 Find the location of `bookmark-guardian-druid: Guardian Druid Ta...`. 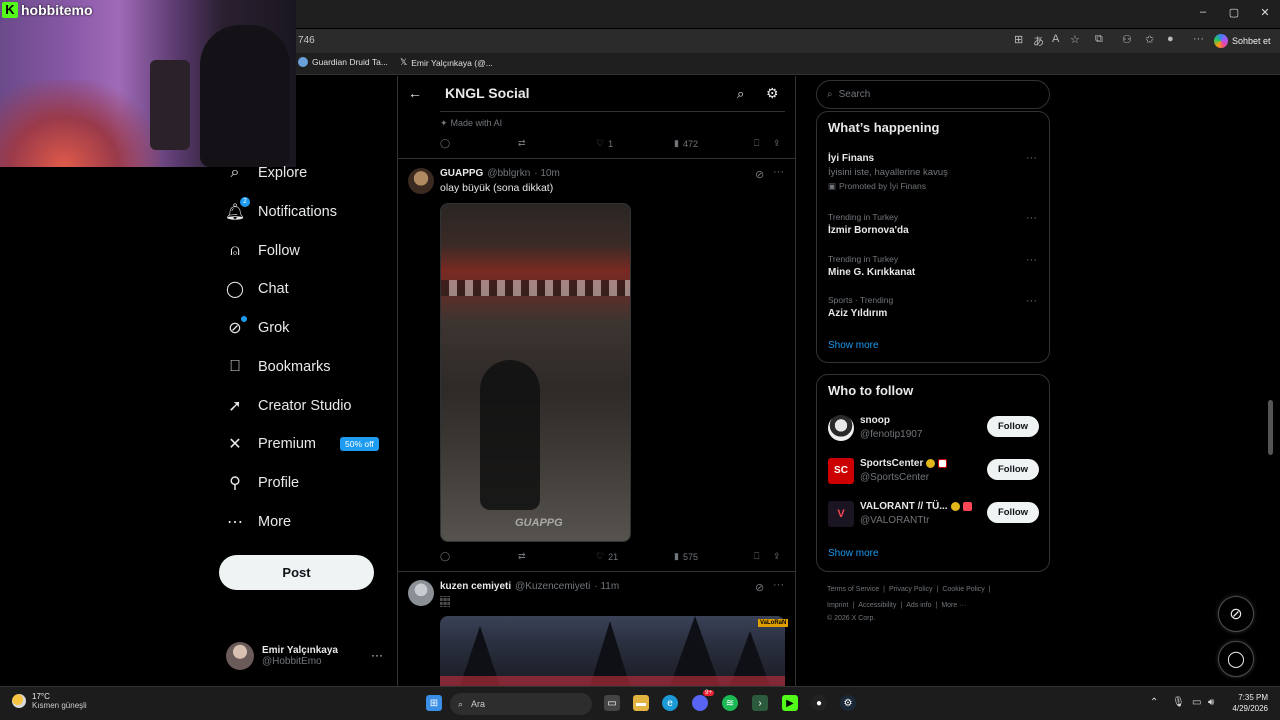

bookmark-guardian-druid: Guardian Druid Ta... is located at coordinates (343, 62).